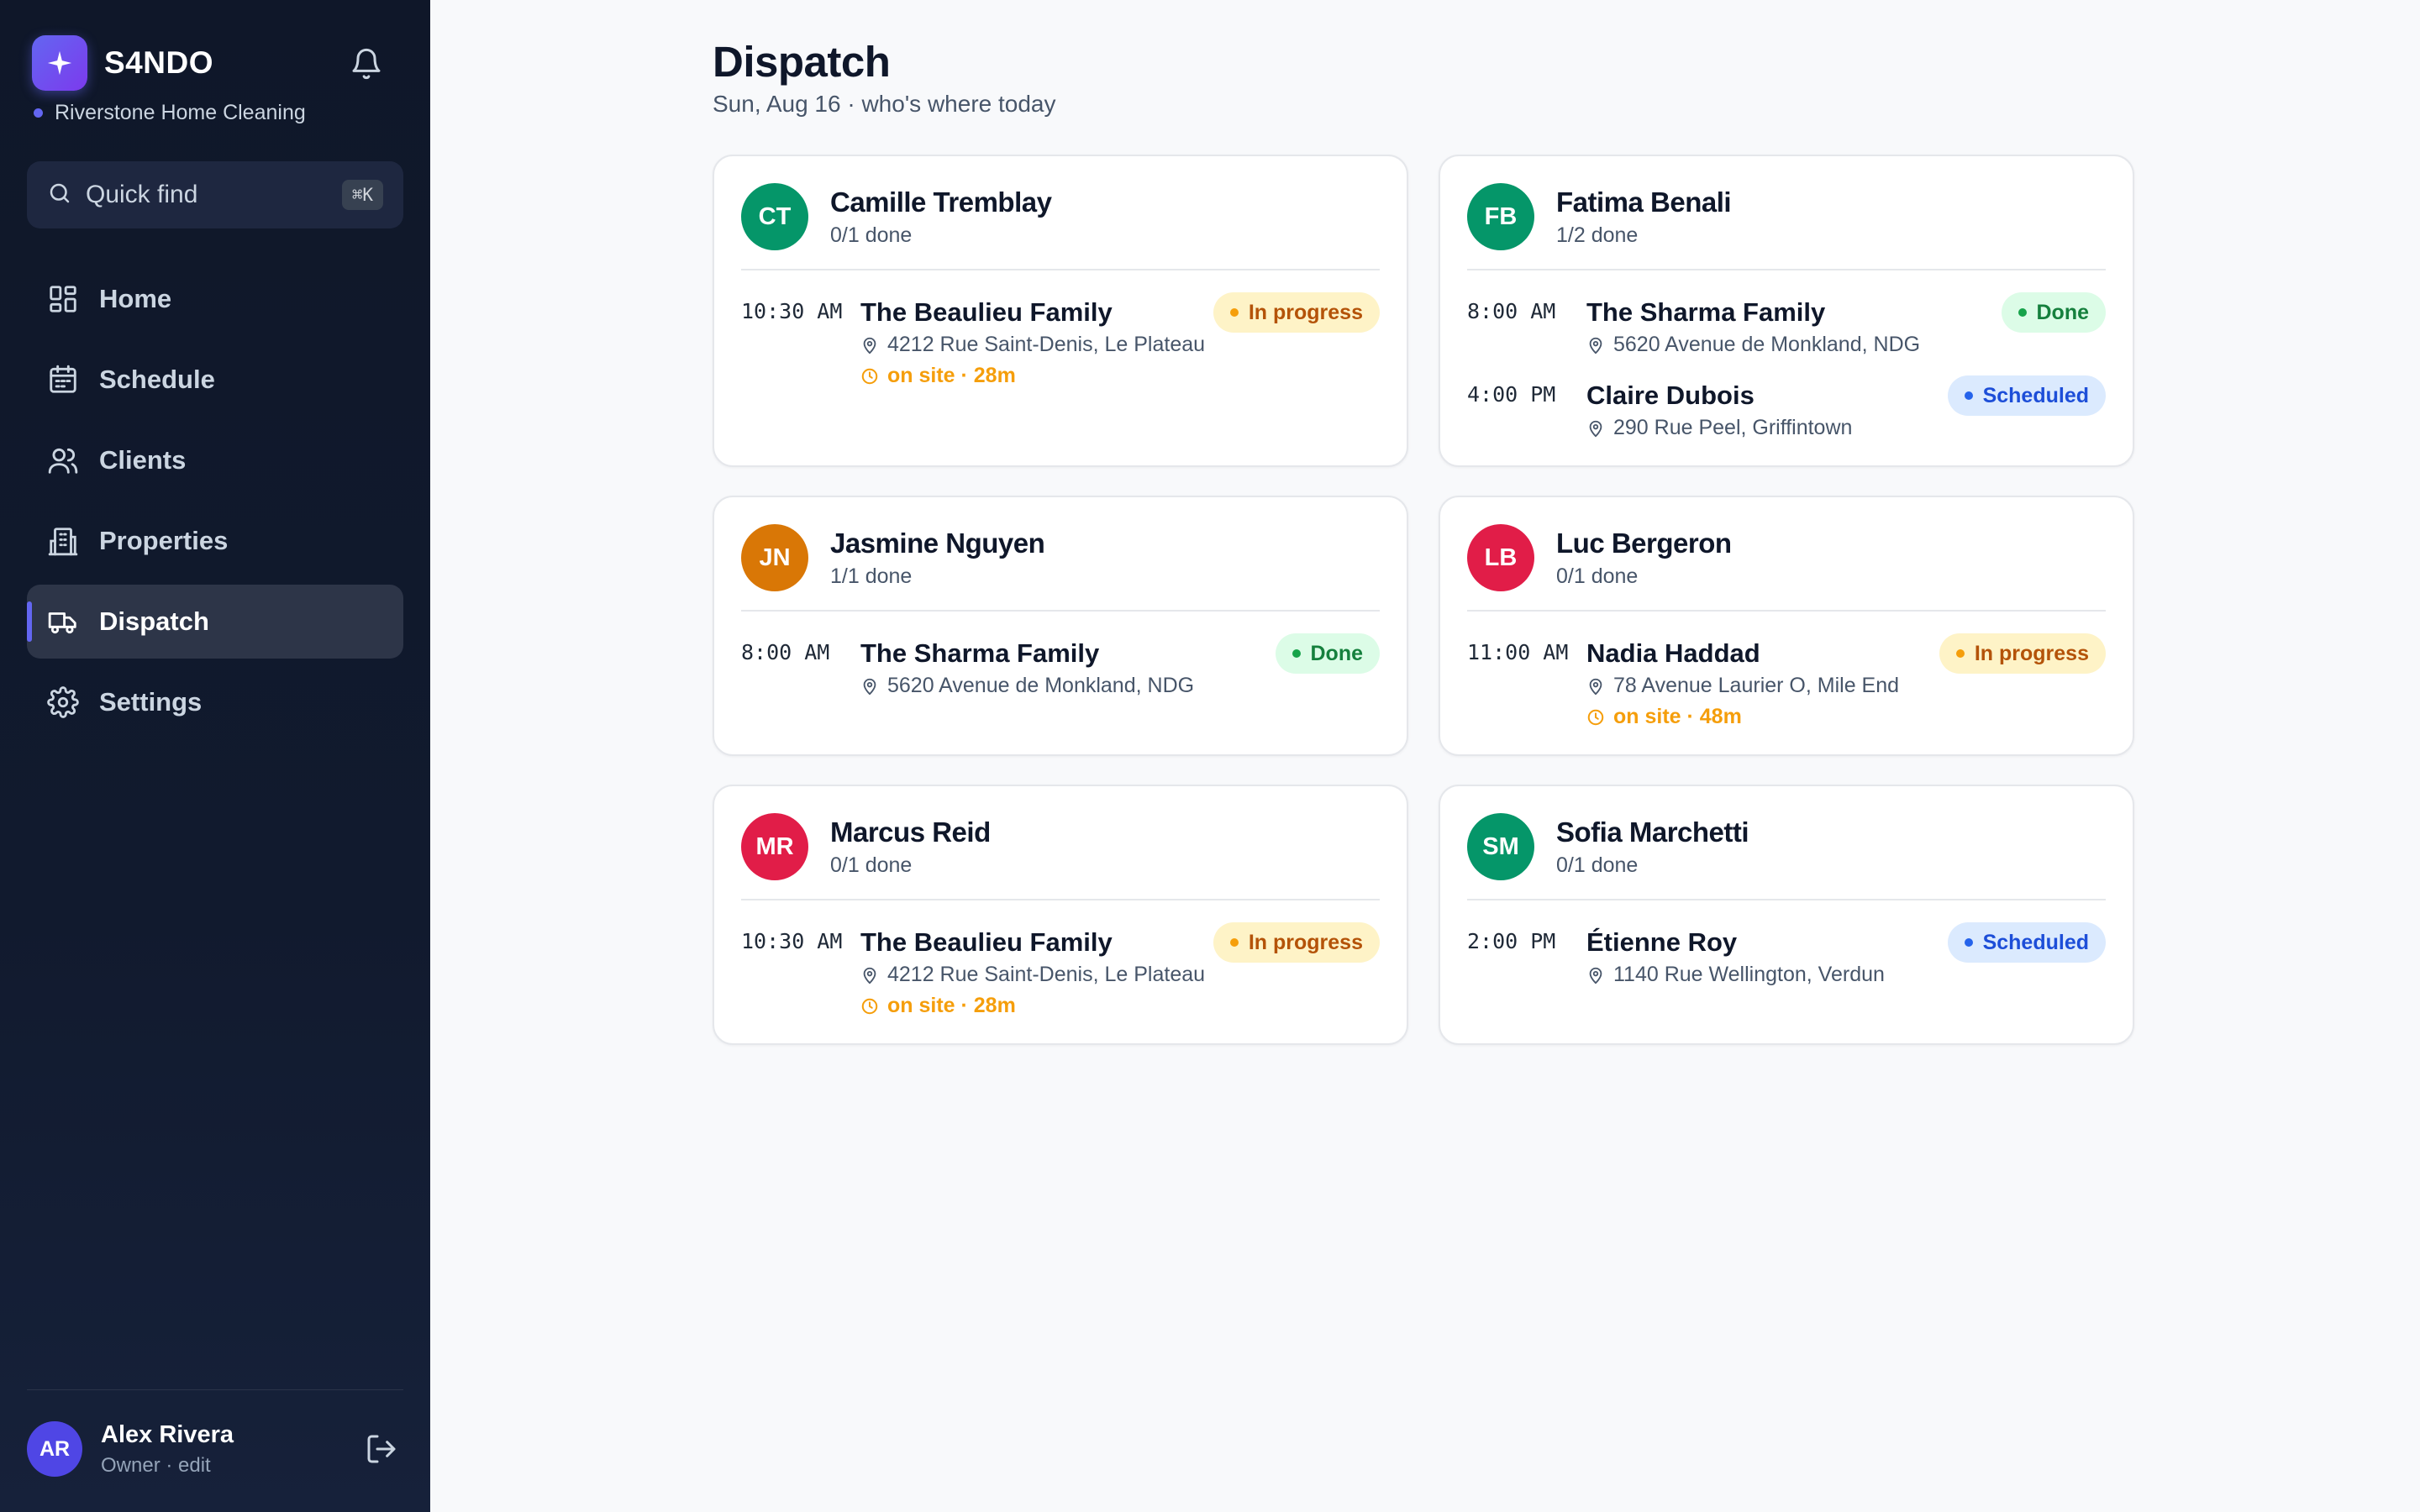  I want to click on status-badge: Scheduled, so click(2027, 395).